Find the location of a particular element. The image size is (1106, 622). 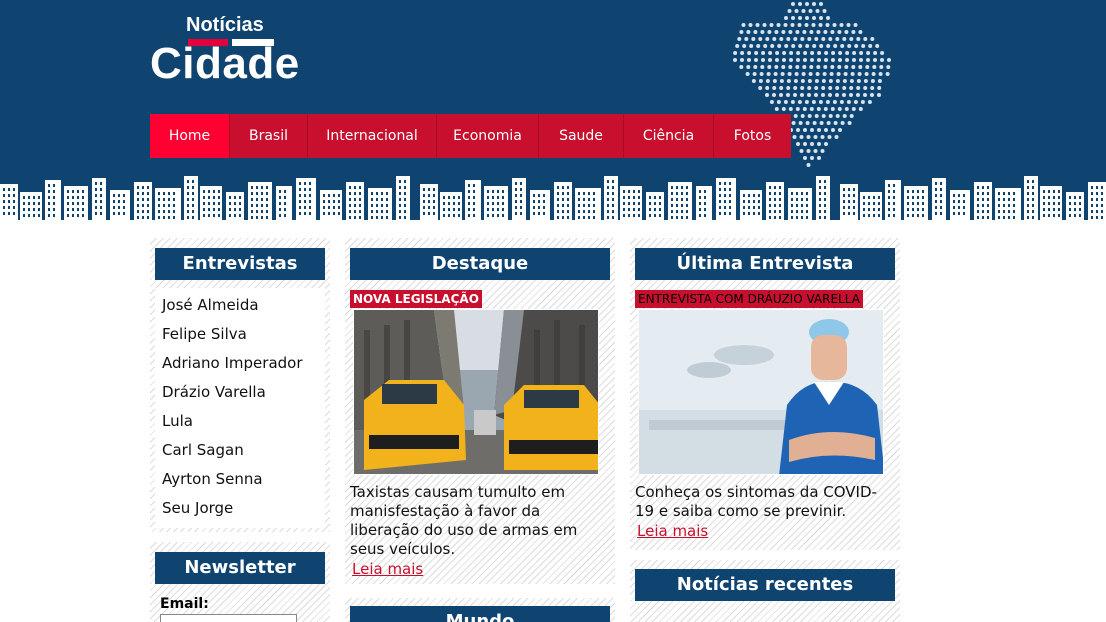

destaque-read-more-link: Leia mais is located at coordinates (387, 569).